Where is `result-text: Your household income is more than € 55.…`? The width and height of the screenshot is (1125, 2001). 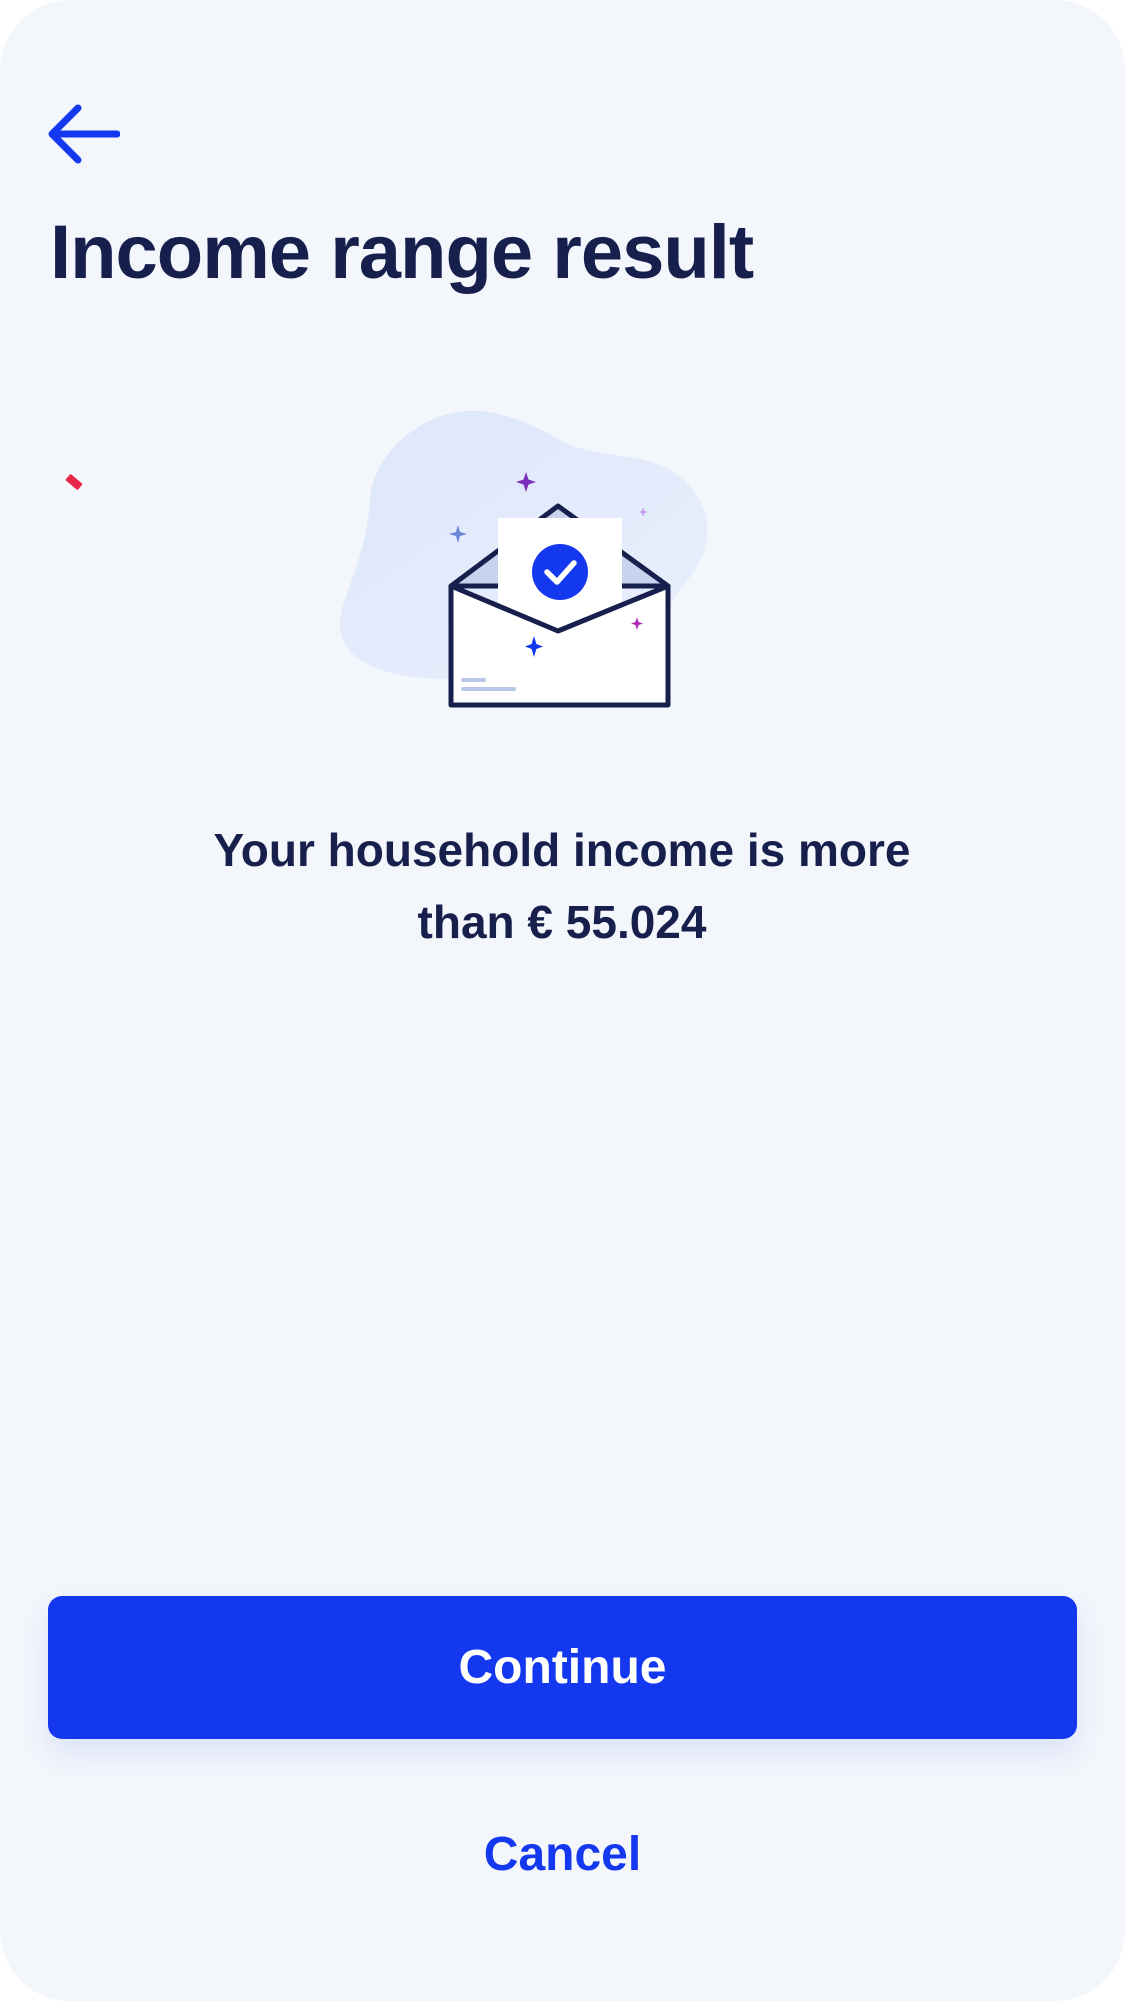 result-text: Your household income is more than € 55.… is located at coordinates (562, 886).